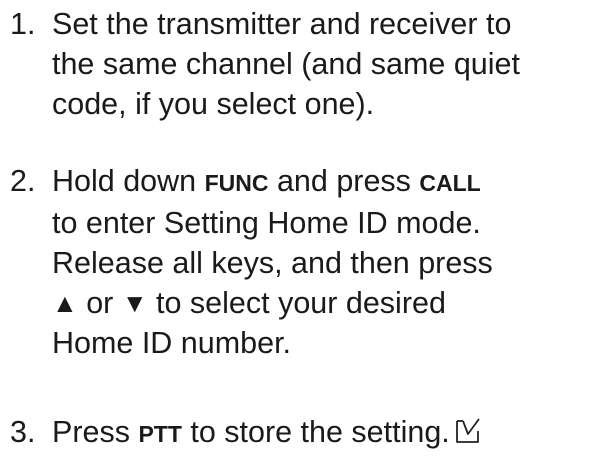 Image resolution: width=610 pixels, height=462 pixels. What do you see at coordinates (23, 181) in the screenshot?
I see `step-number: 2.` at bounding box center [23, 181].